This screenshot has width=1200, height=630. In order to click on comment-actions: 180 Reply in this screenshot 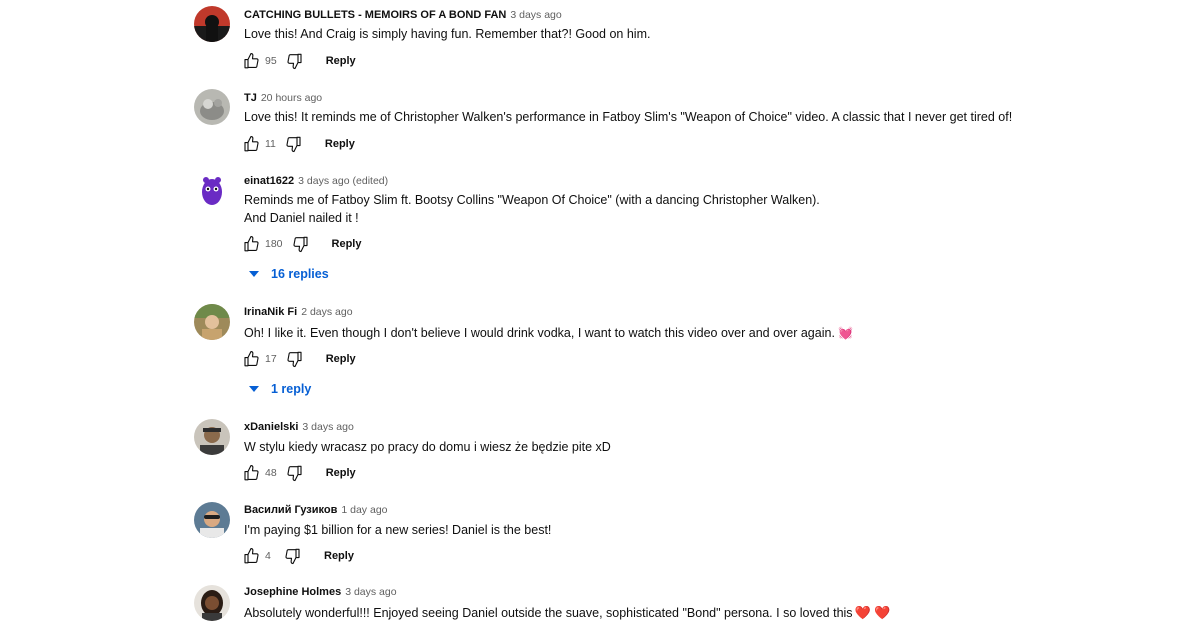, I will do `click(302, 244)`.